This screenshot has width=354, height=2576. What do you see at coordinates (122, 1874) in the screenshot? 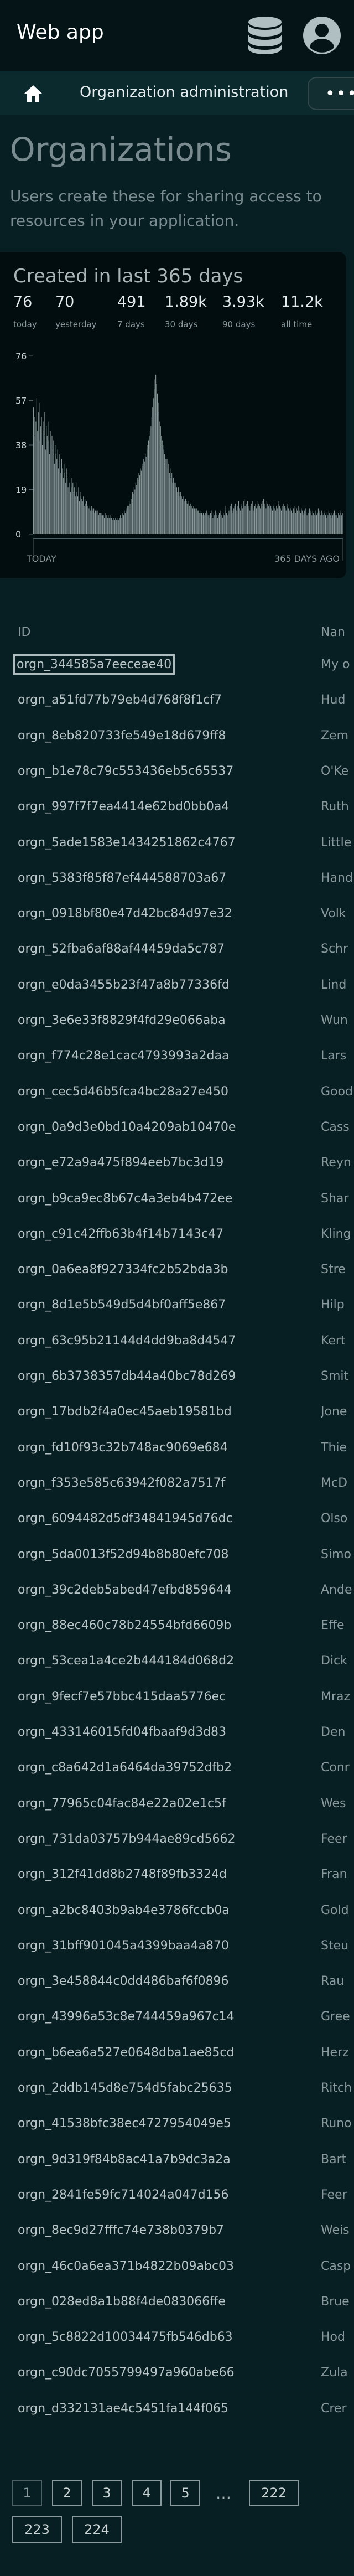
I see `table-row-id: orgn_312f41dd8b2748f89fb3324d` at bounding box center [122, 1874].